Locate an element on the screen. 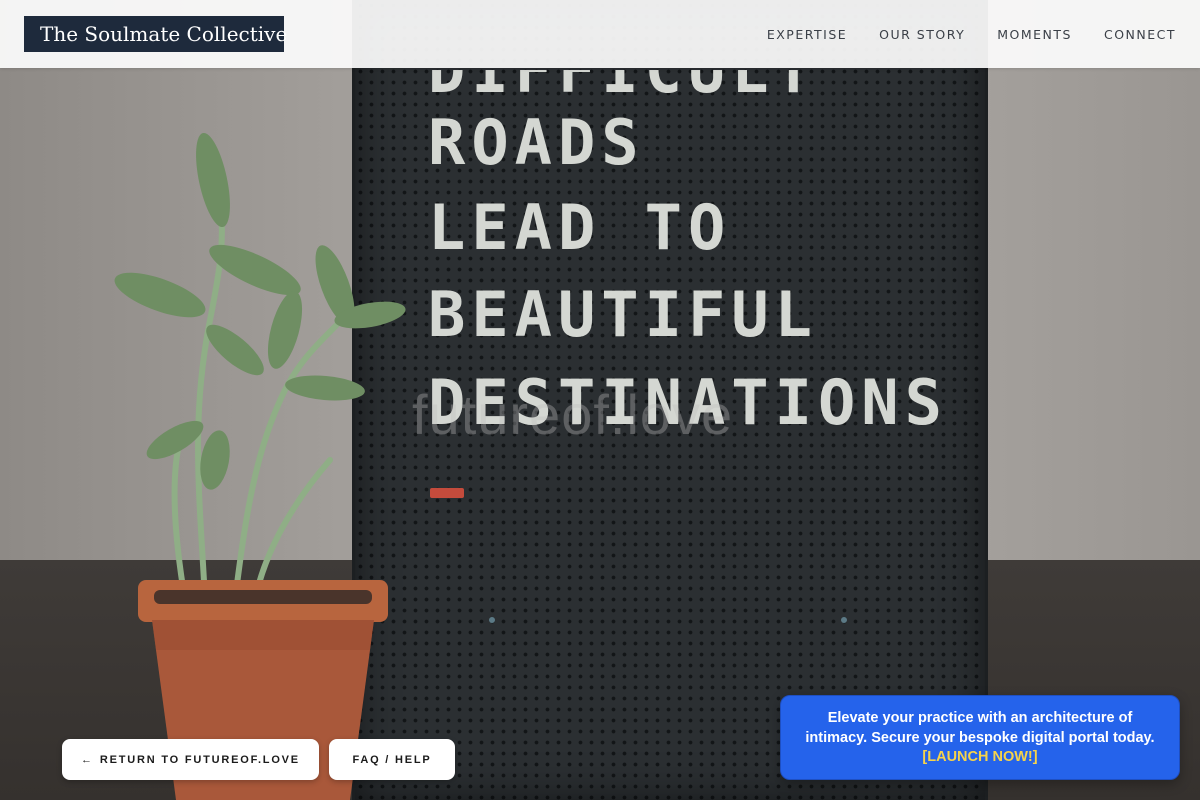 Image resolution: width=1200 pixels, height=800 pixels. nav-expertise: EXPERTISE is located at coordinates (807, 34).